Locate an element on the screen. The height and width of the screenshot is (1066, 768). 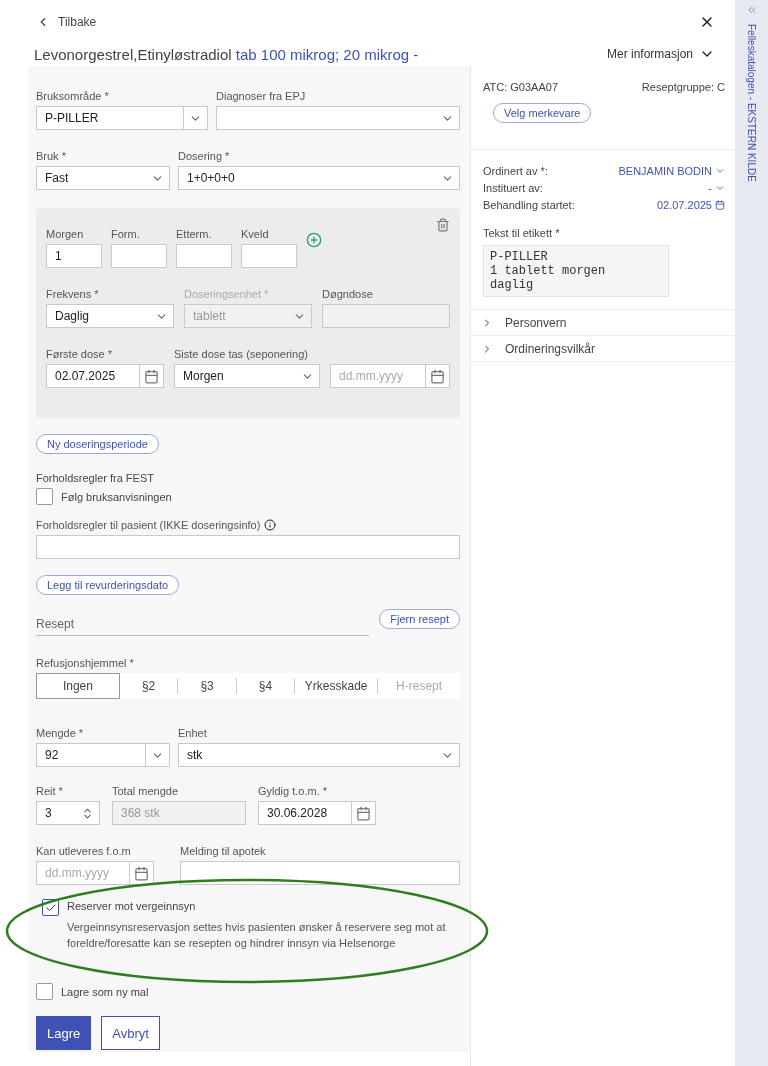
input-field: 1 is located at coordinates (74, 256).